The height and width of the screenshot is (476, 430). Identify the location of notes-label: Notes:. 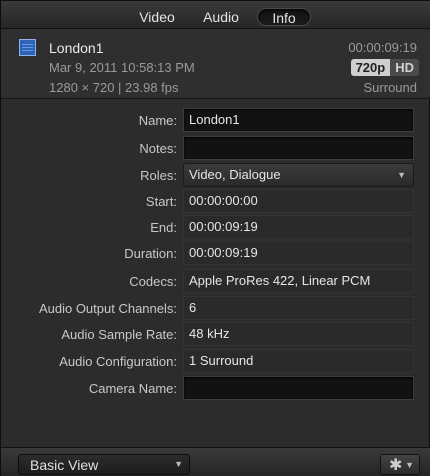
(158, 148).